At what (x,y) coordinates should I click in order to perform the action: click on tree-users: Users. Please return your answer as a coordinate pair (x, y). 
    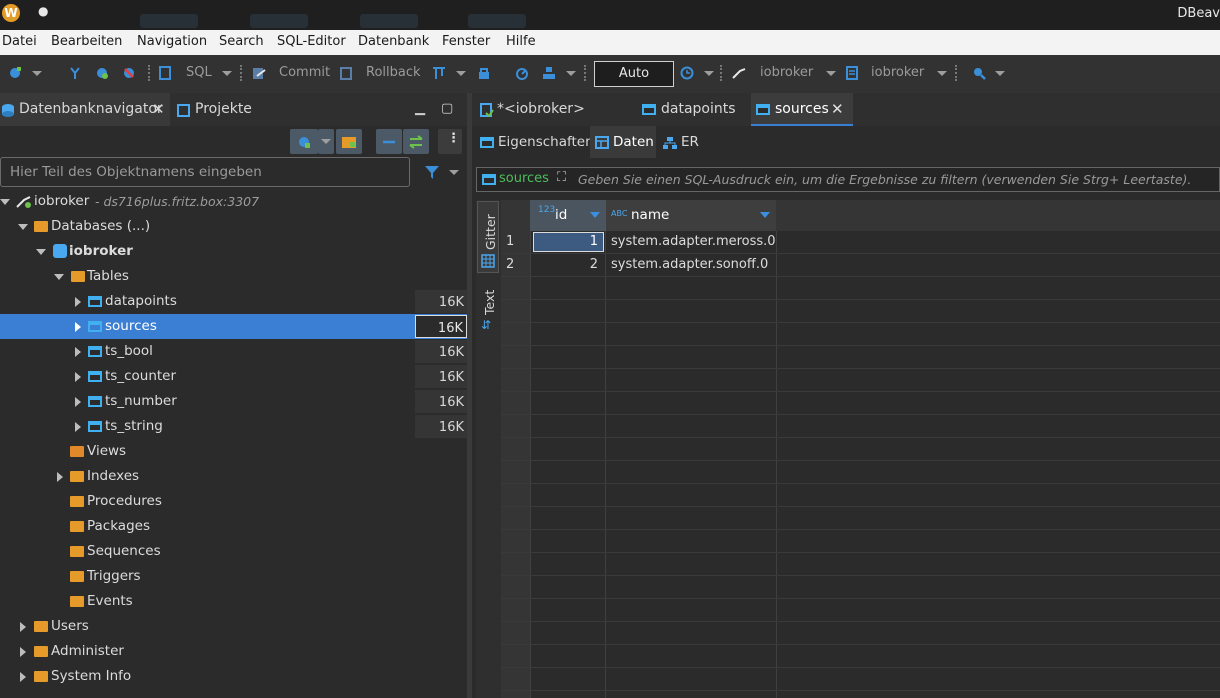
    Looking at the image, I should click on (233, 626).